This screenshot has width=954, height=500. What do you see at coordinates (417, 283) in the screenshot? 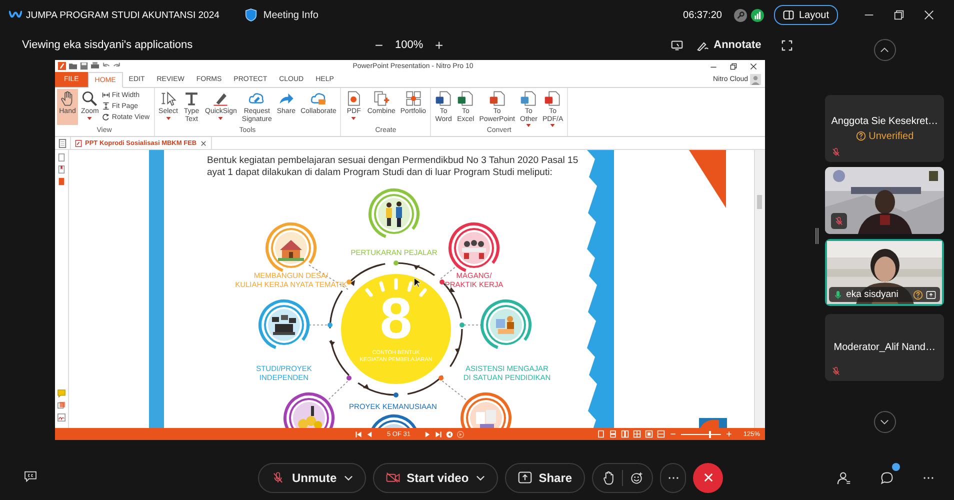
I see `mouse-pointer-icon` at bounding box center [417, 283].